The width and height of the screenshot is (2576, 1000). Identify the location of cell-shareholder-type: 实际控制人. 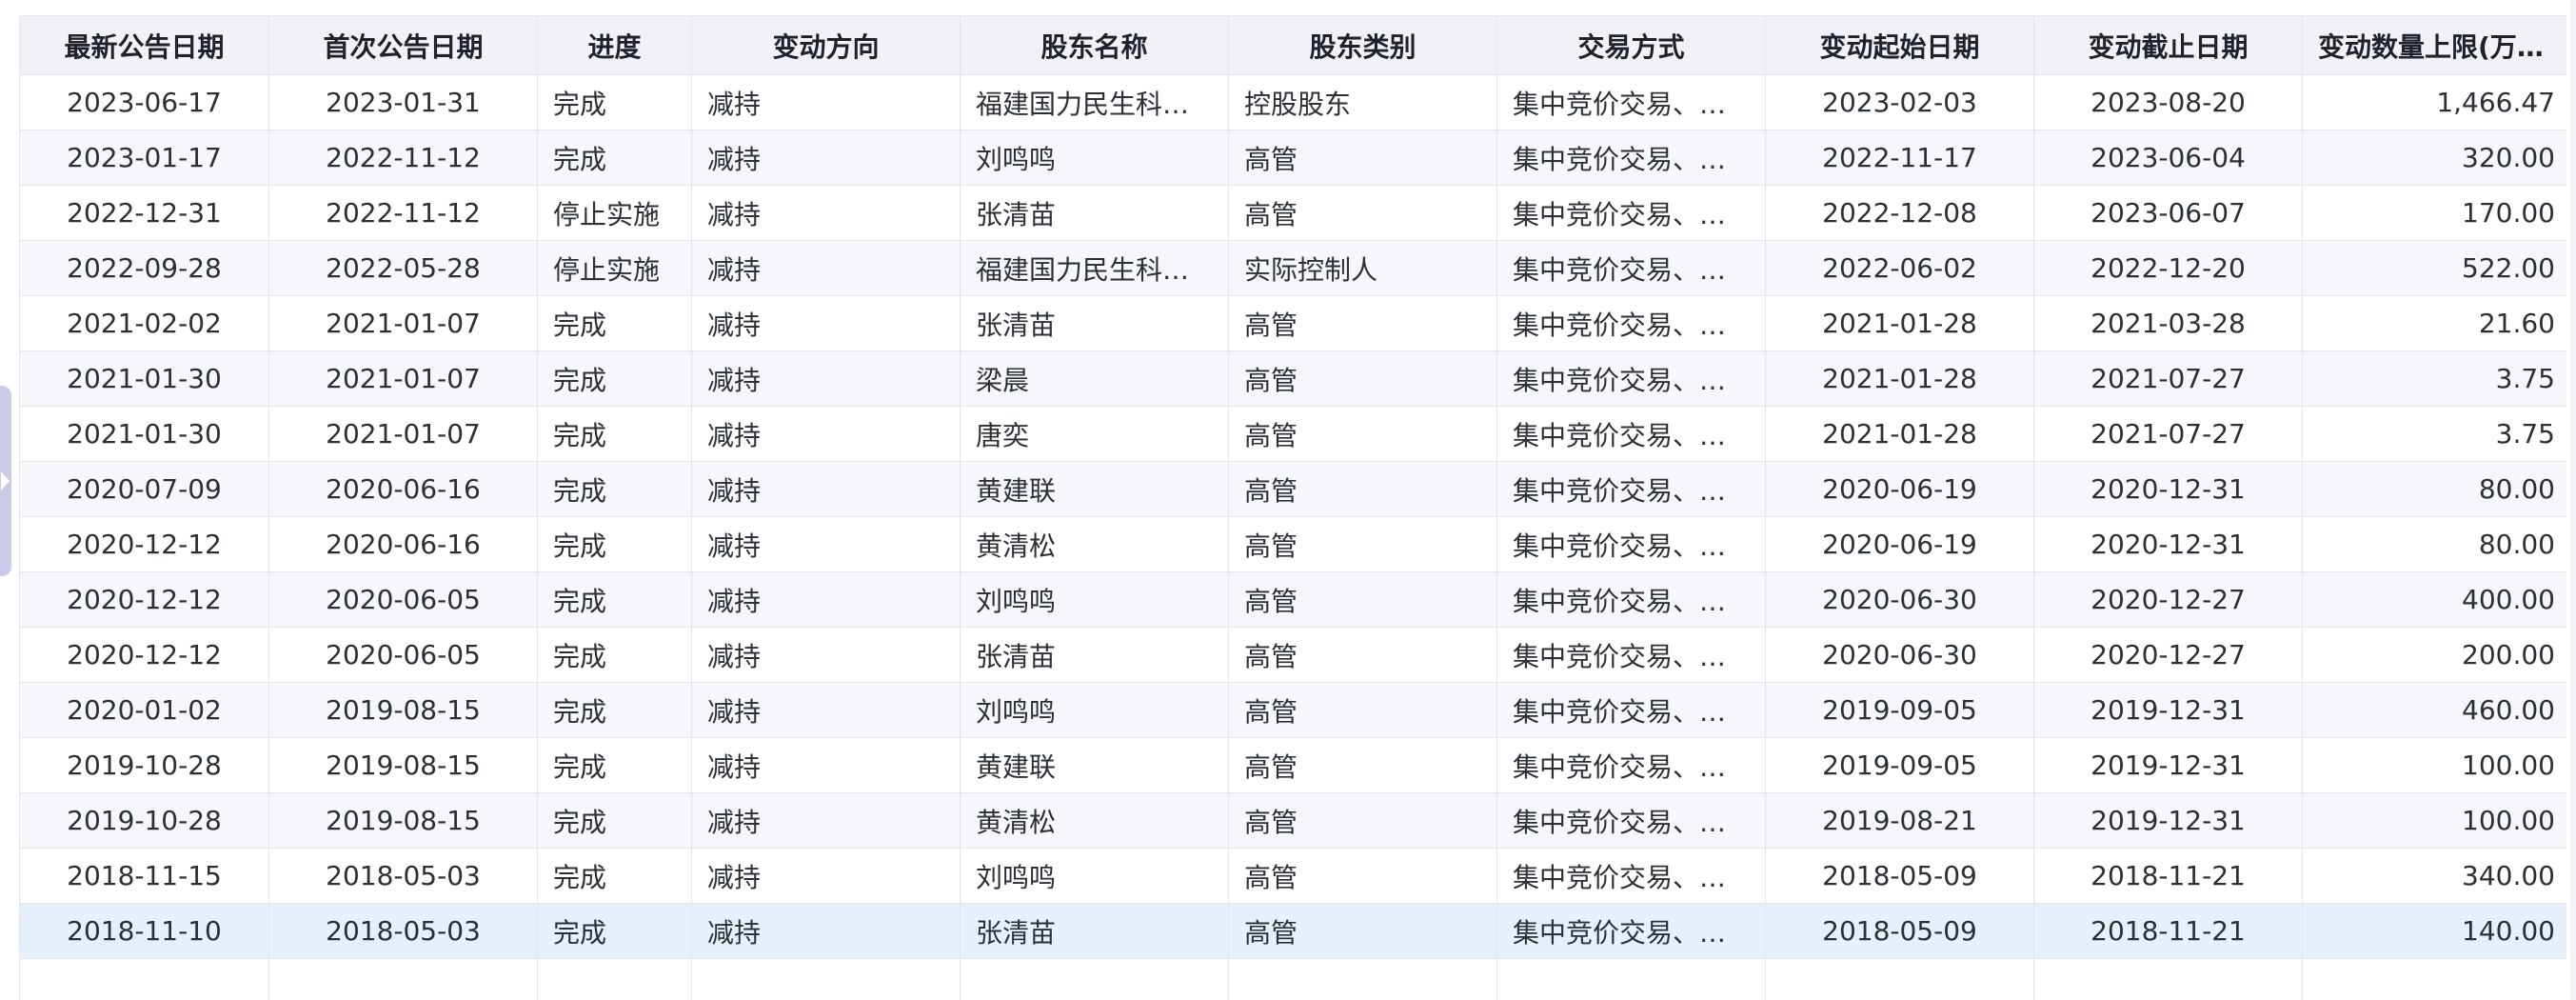
(1362, 268).